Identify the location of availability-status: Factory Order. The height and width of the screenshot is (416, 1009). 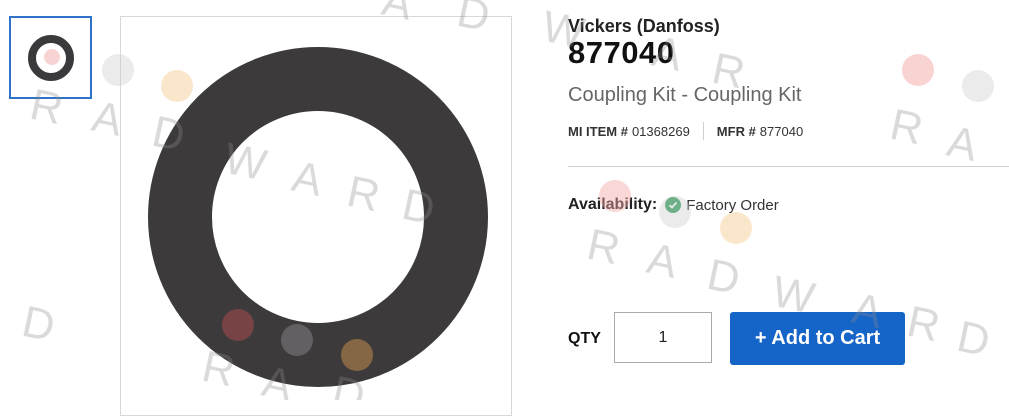
(732, 205).